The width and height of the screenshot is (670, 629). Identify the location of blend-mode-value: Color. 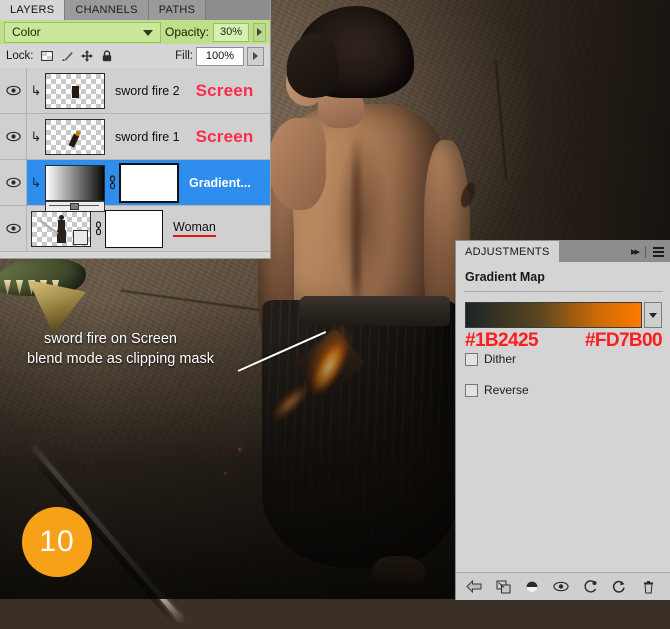
(26, 32).